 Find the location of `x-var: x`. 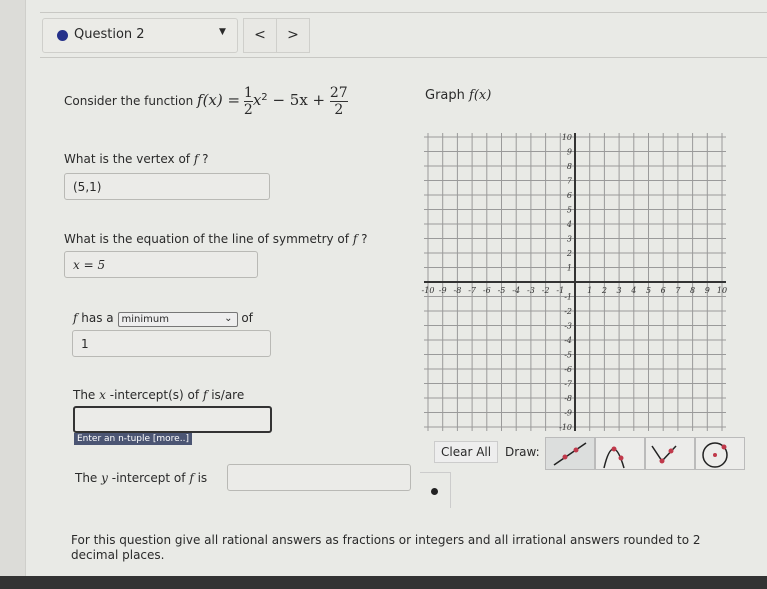

x-var: x is located at coordinates (102, 395).